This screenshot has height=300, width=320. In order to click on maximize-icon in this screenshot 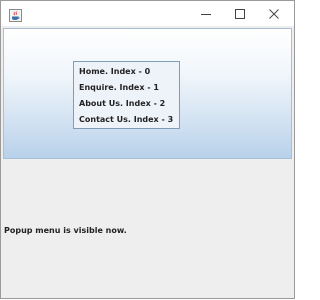, I will do `click(240, 13)`.